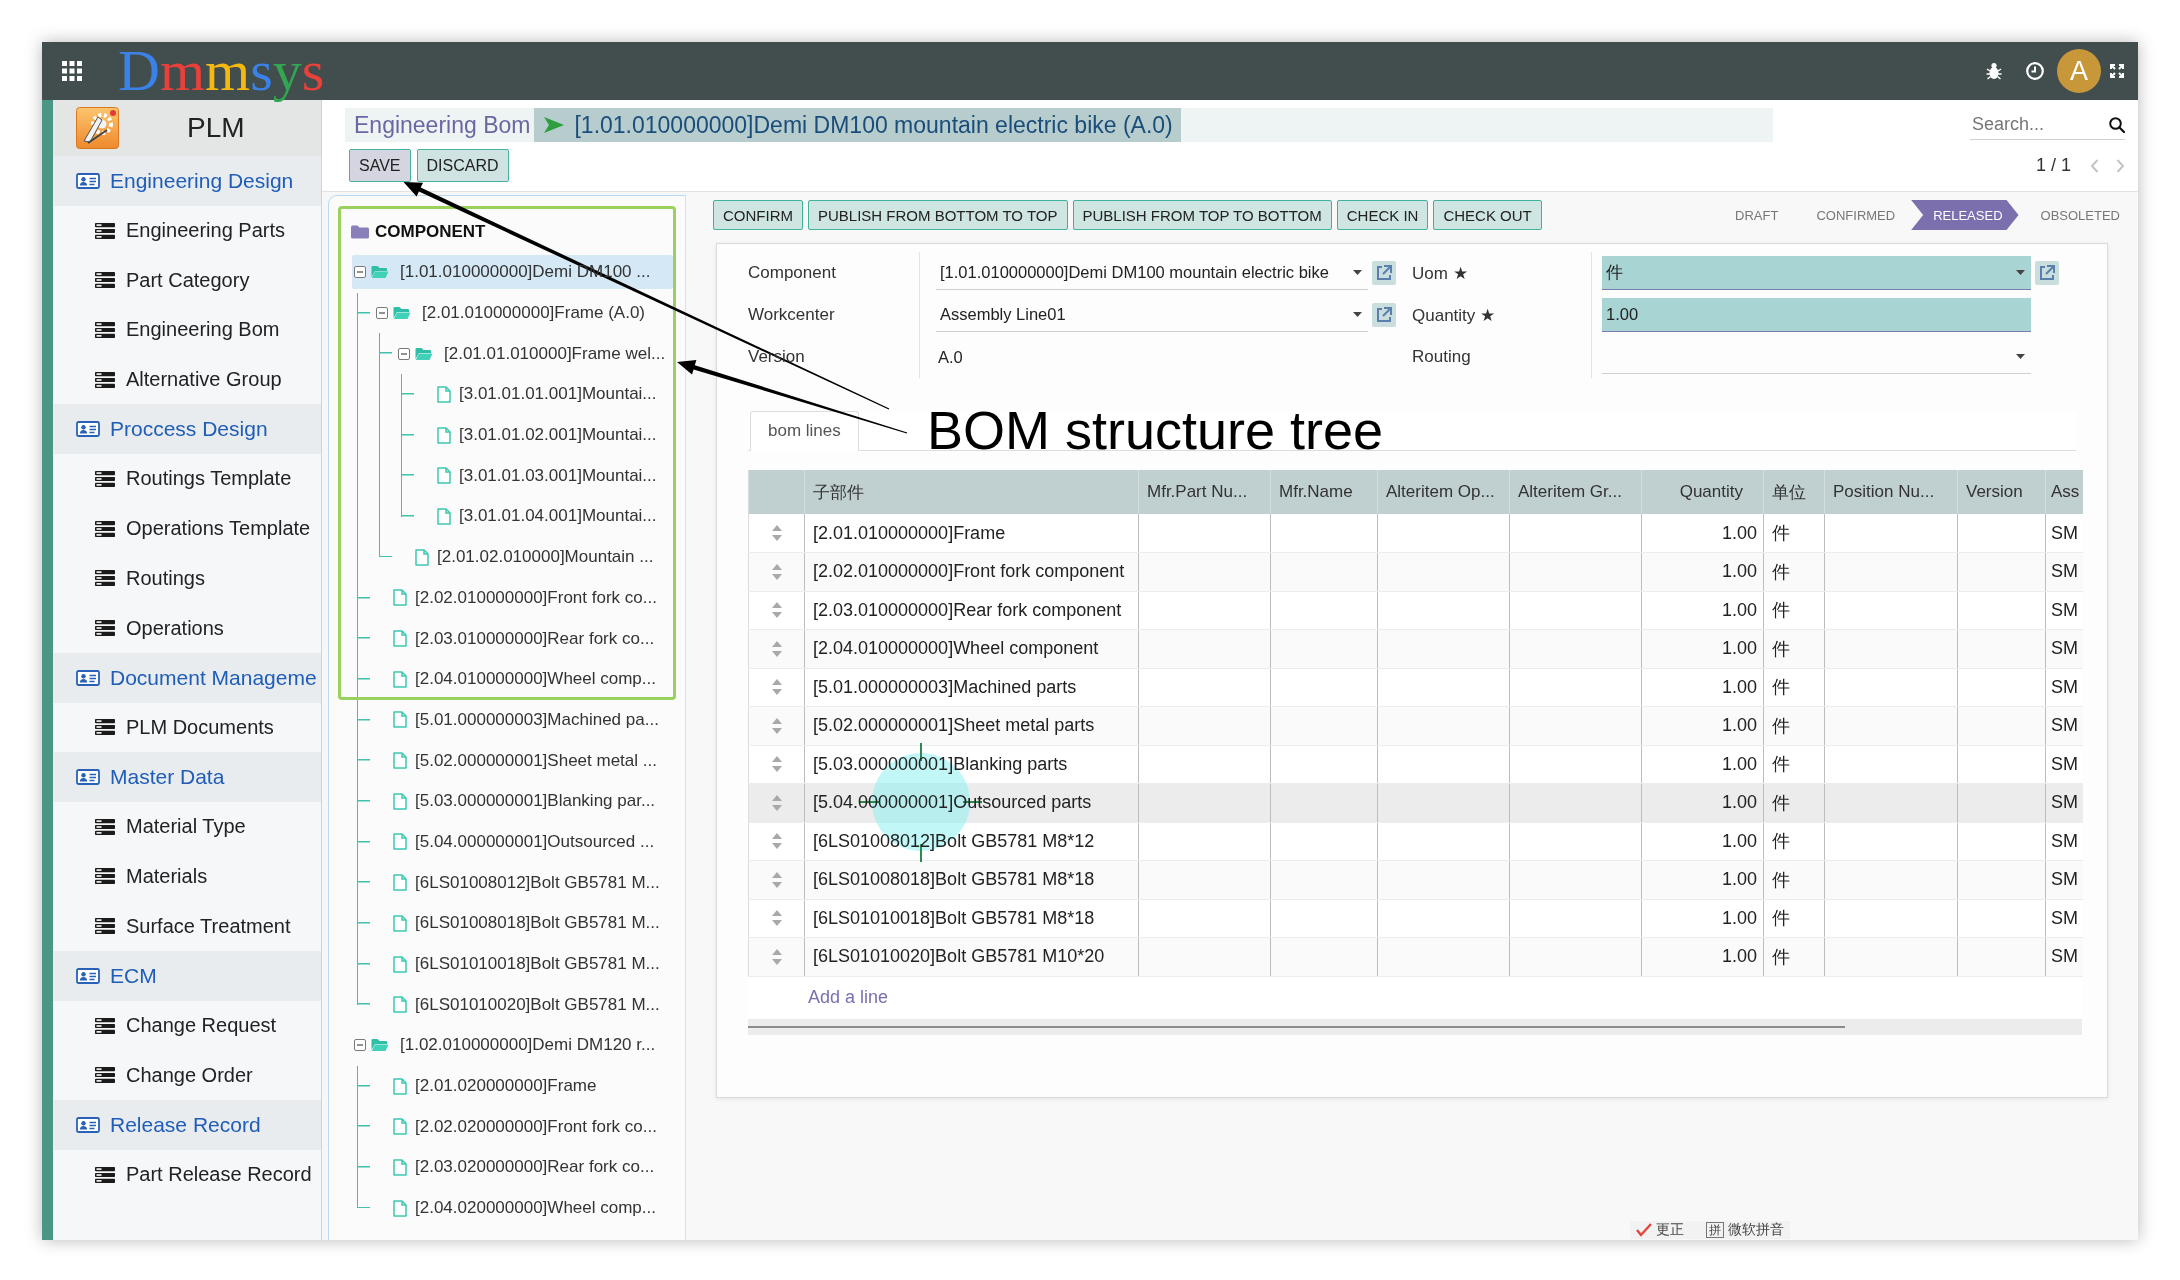  Describe the element at coordinates (1415, 802) in the screenshot. I see `table-row: [5.04.000000001]Outsourced parts 1.00 件 SM` at that location.